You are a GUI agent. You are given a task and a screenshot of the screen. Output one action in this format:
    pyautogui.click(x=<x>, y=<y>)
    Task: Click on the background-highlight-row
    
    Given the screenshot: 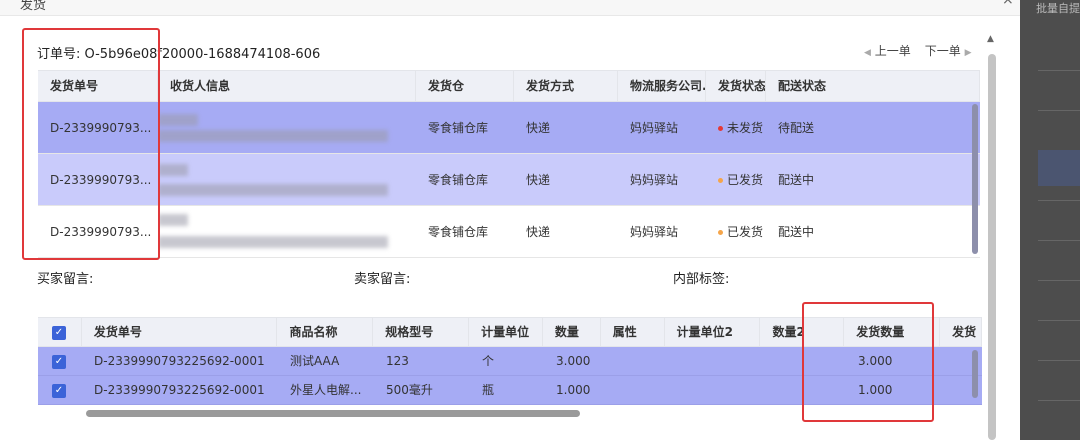 What is the action you would take?
    pyautogui.click(x=1059, y=168)
    